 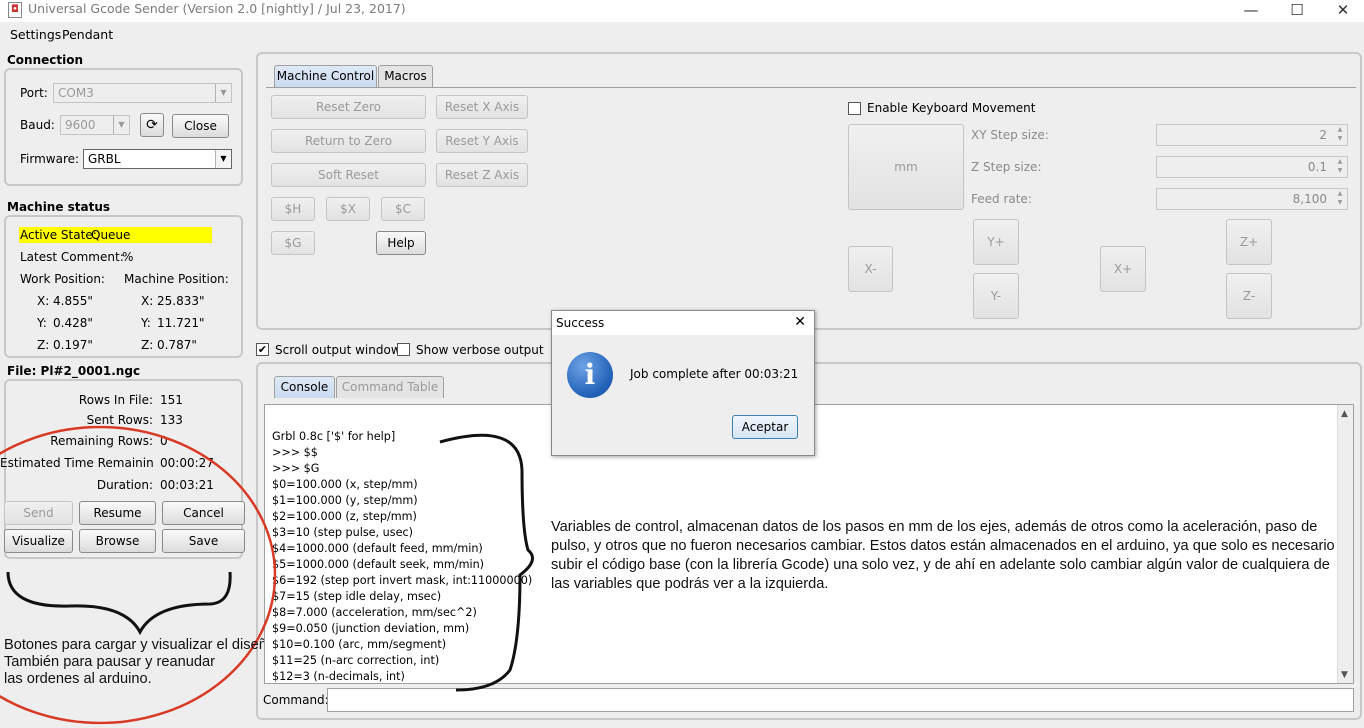 I want to click on dialog-title-bar: Success ✕, so click(x=683, y=323).